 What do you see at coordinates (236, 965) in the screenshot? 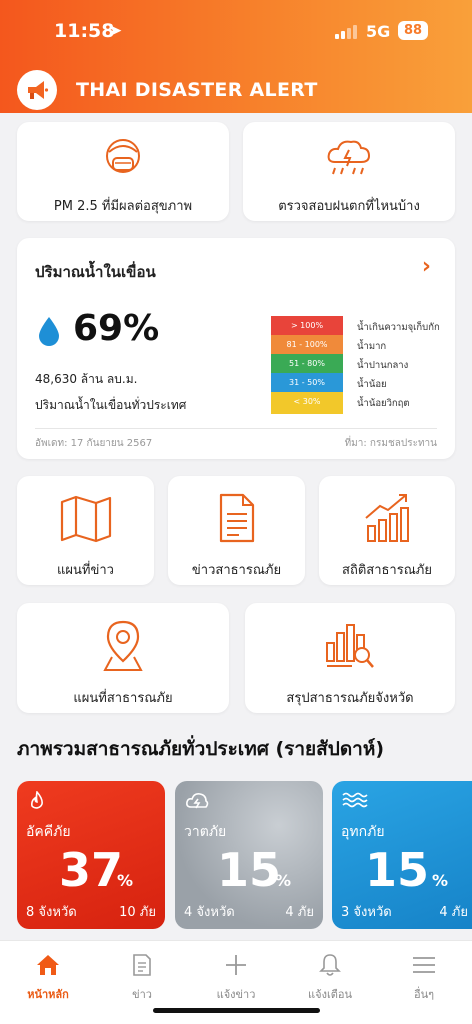
I see `plus-icon` at bounding box center [236, 965].